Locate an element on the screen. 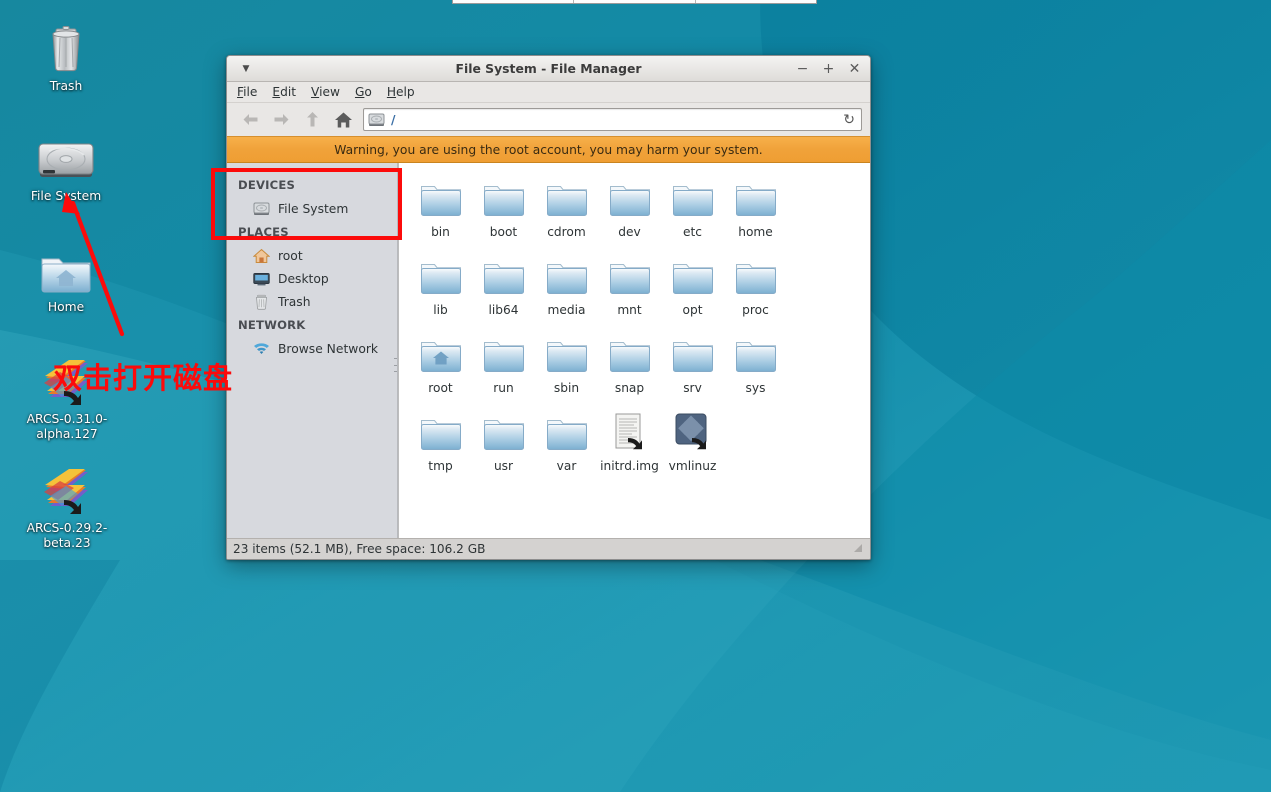  maximize-button: + is located at coordinates (828, 69).